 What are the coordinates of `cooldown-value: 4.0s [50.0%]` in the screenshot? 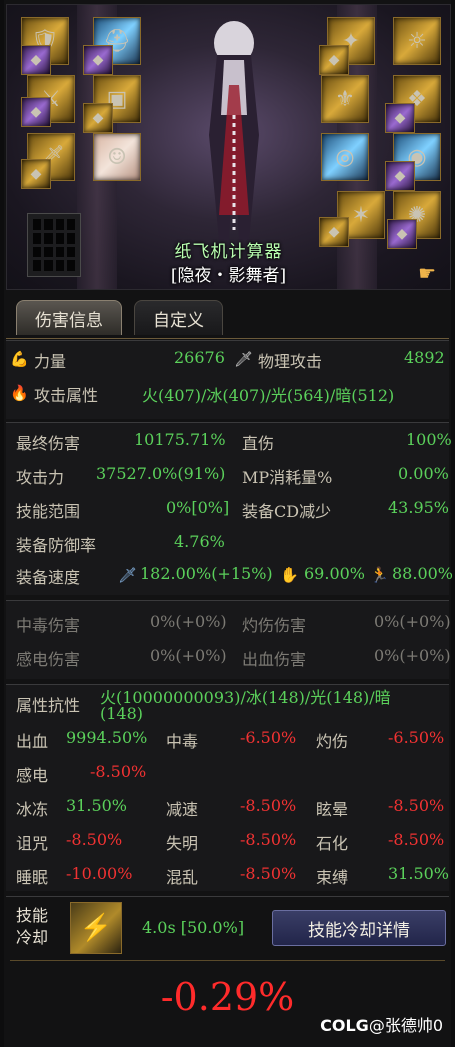 It's located at (193, 927).